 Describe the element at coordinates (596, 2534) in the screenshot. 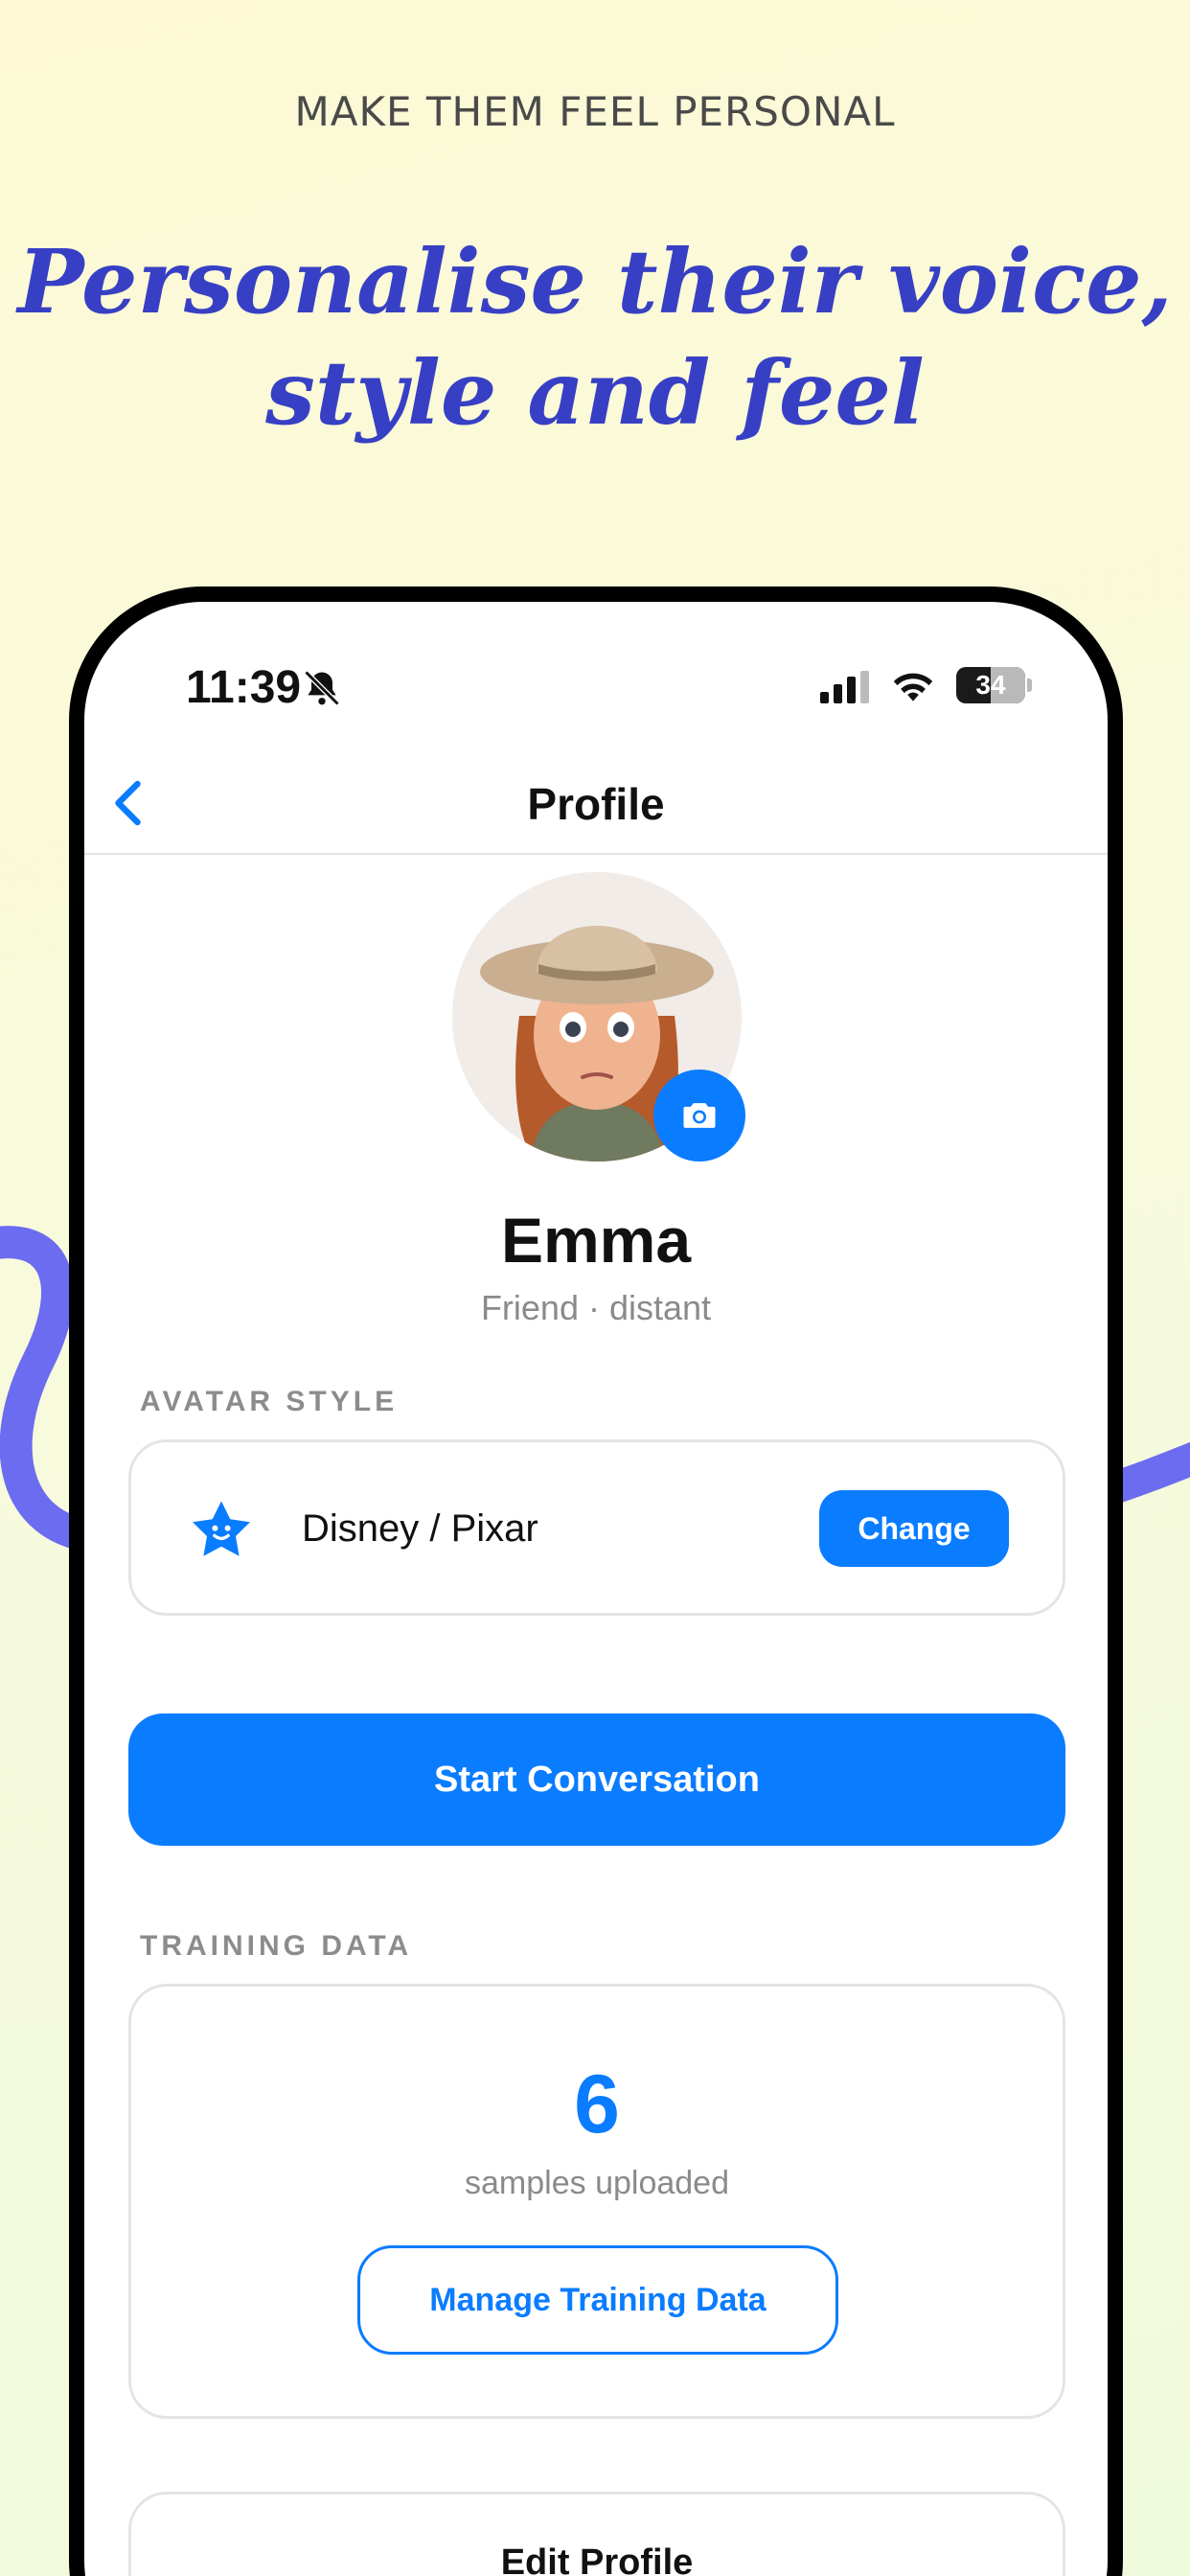

I see `edit-profile-card: Edit Profile` at that location.